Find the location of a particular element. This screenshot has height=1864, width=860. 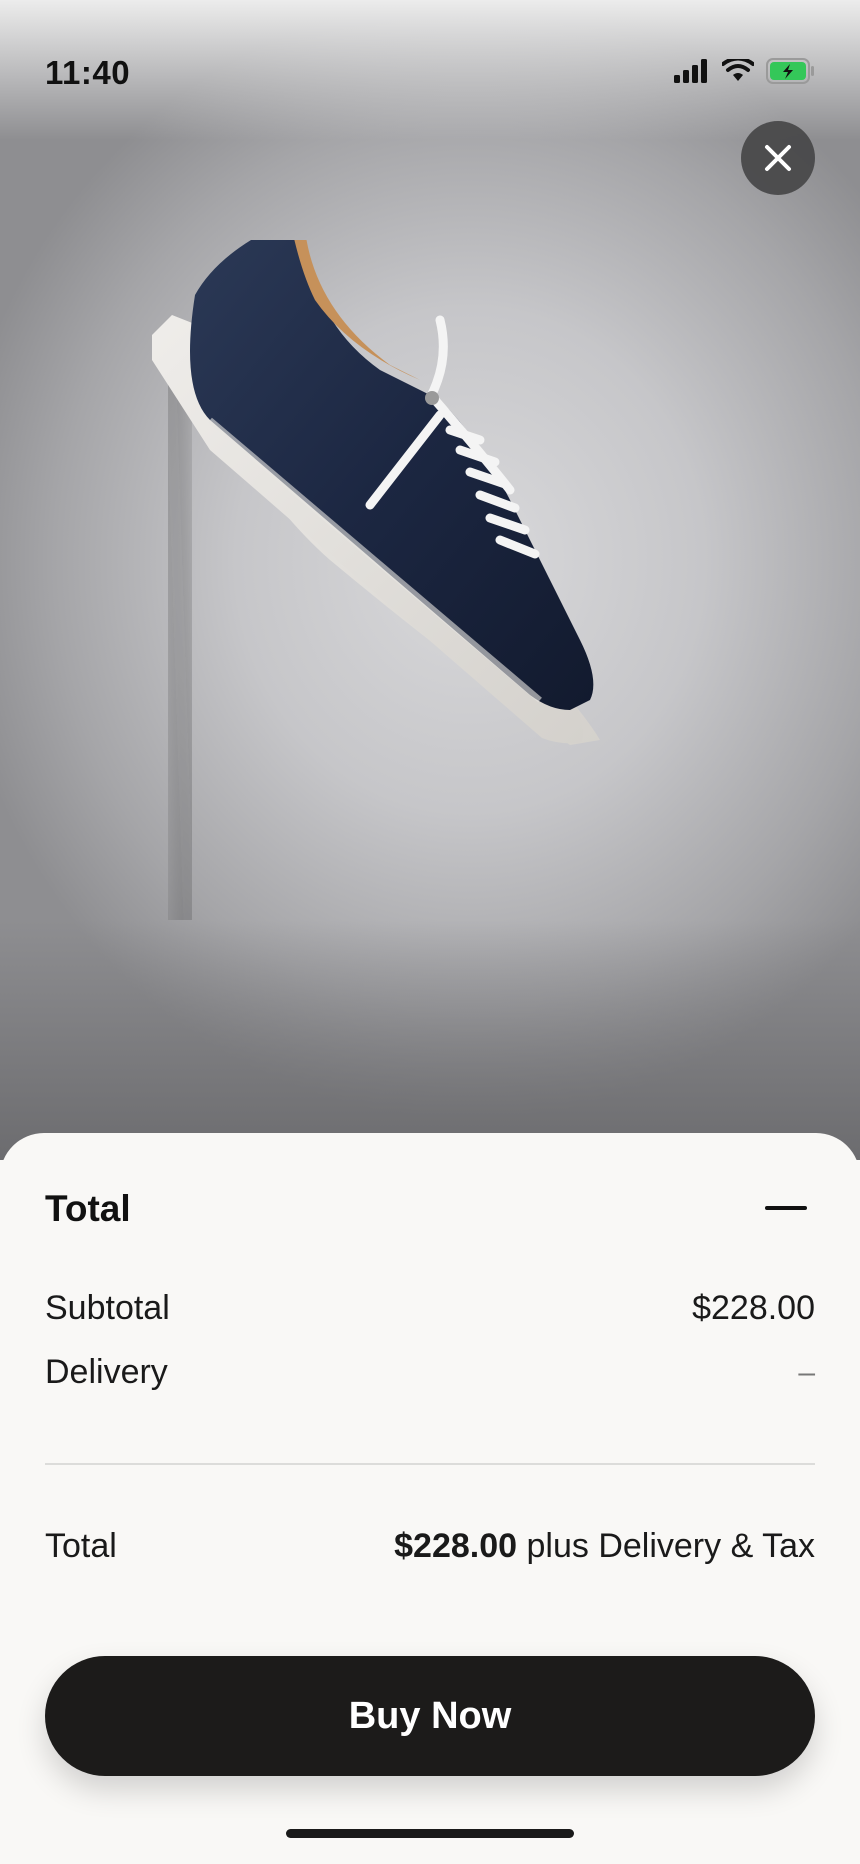

subtotal-row: Subtotal $228.00 is located at coordinates (430, 1308).